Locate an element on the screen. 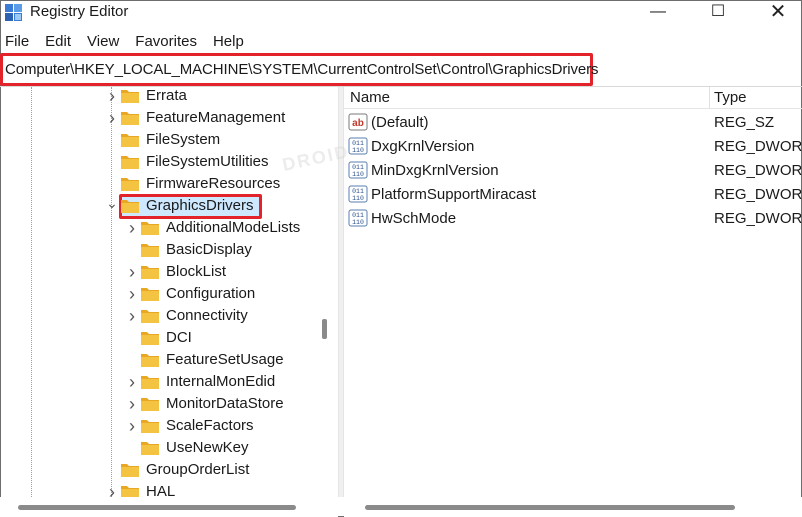  tree-node-internalmonedid: › InternalMonEdid is located at coordinates (199, 382).